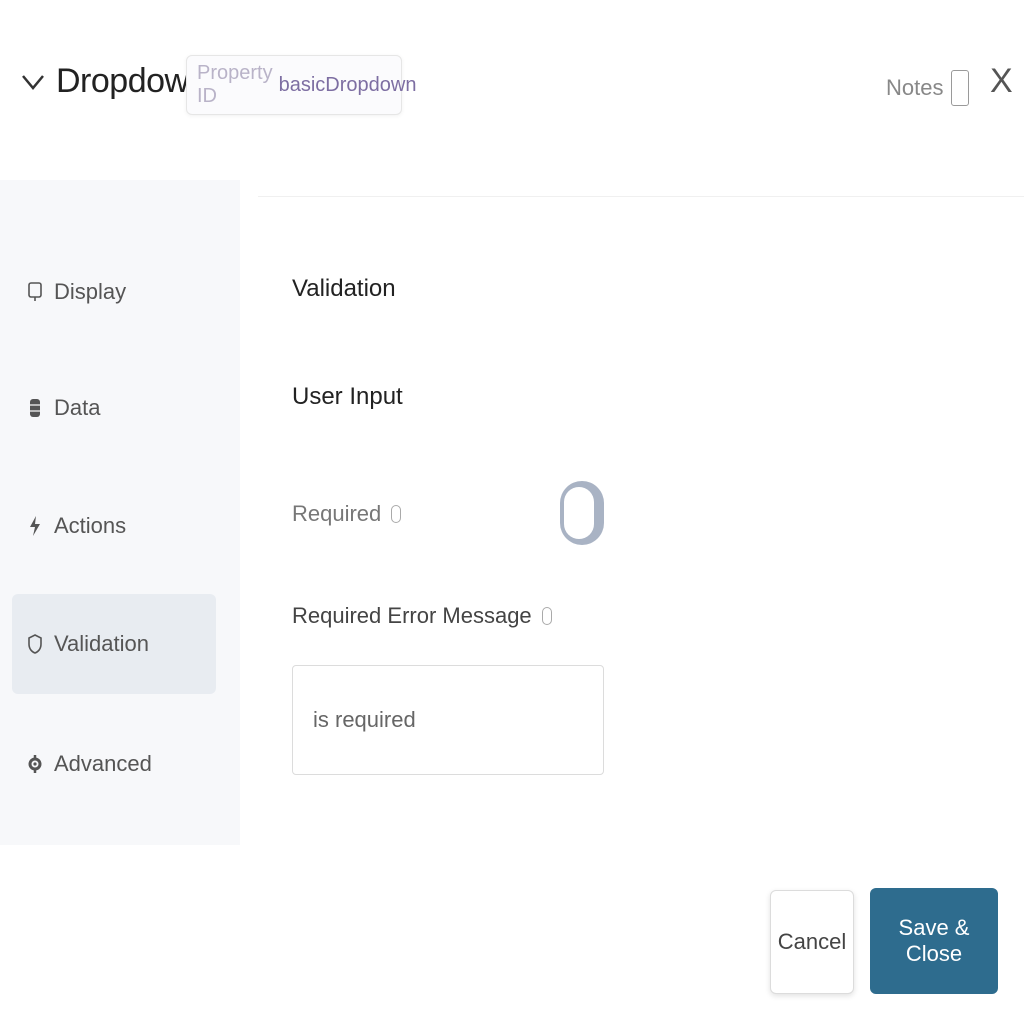 This screenshot has width=1024, height=1024. I want to click on error-message-label-row: Required Error Message, so click(422, 616).